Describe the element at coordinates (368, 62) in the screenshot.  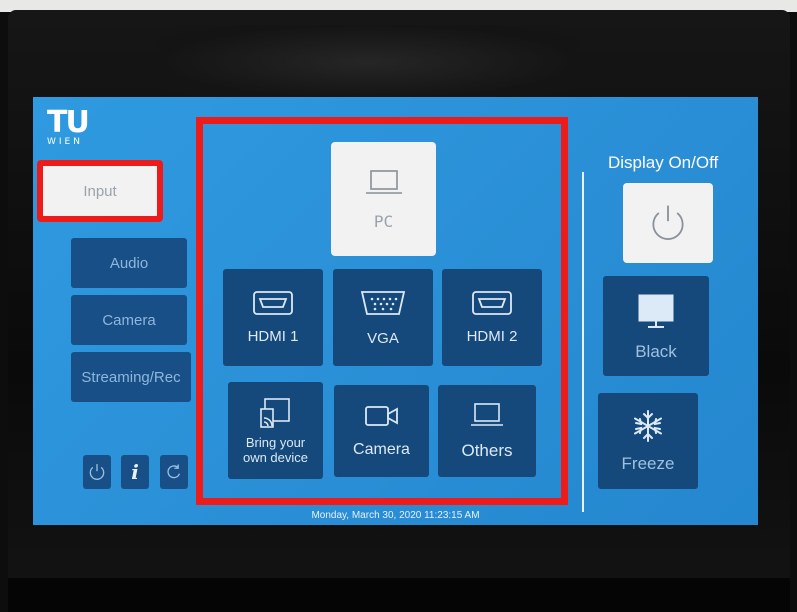
I see `bezel-reflection` at that location.